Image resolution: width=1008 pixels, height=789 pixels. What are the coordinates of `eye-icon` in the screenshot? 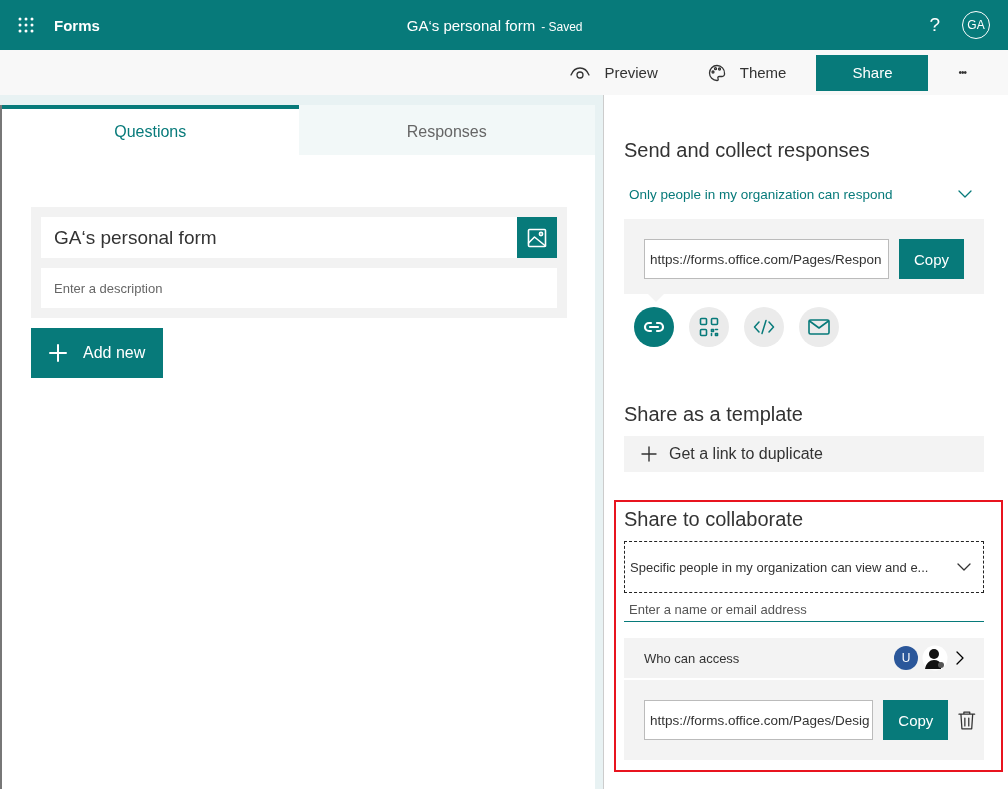 It's located at (580, 72).